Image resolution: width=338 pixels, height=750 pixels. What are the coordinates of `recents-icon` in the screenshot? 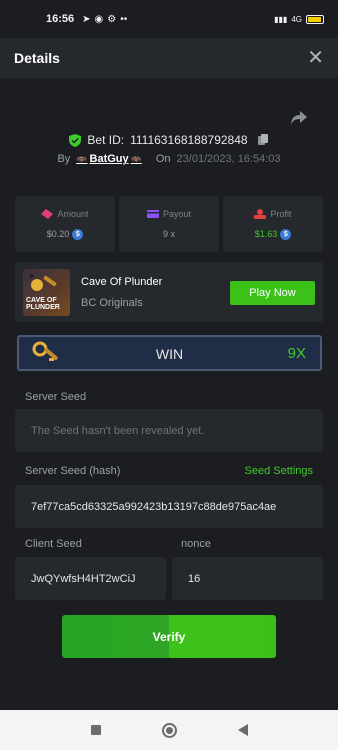 It's located at (95, 730).